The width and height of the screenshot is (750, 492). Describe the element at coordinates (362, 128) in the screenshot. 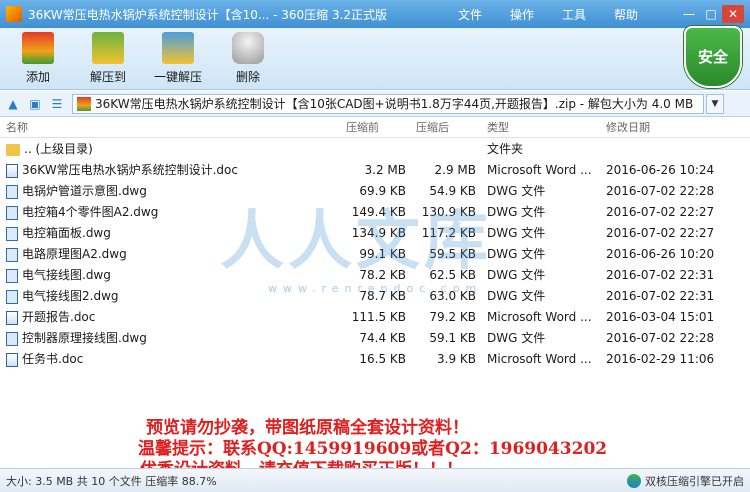

I see `column-size: 压缩前` at that location.